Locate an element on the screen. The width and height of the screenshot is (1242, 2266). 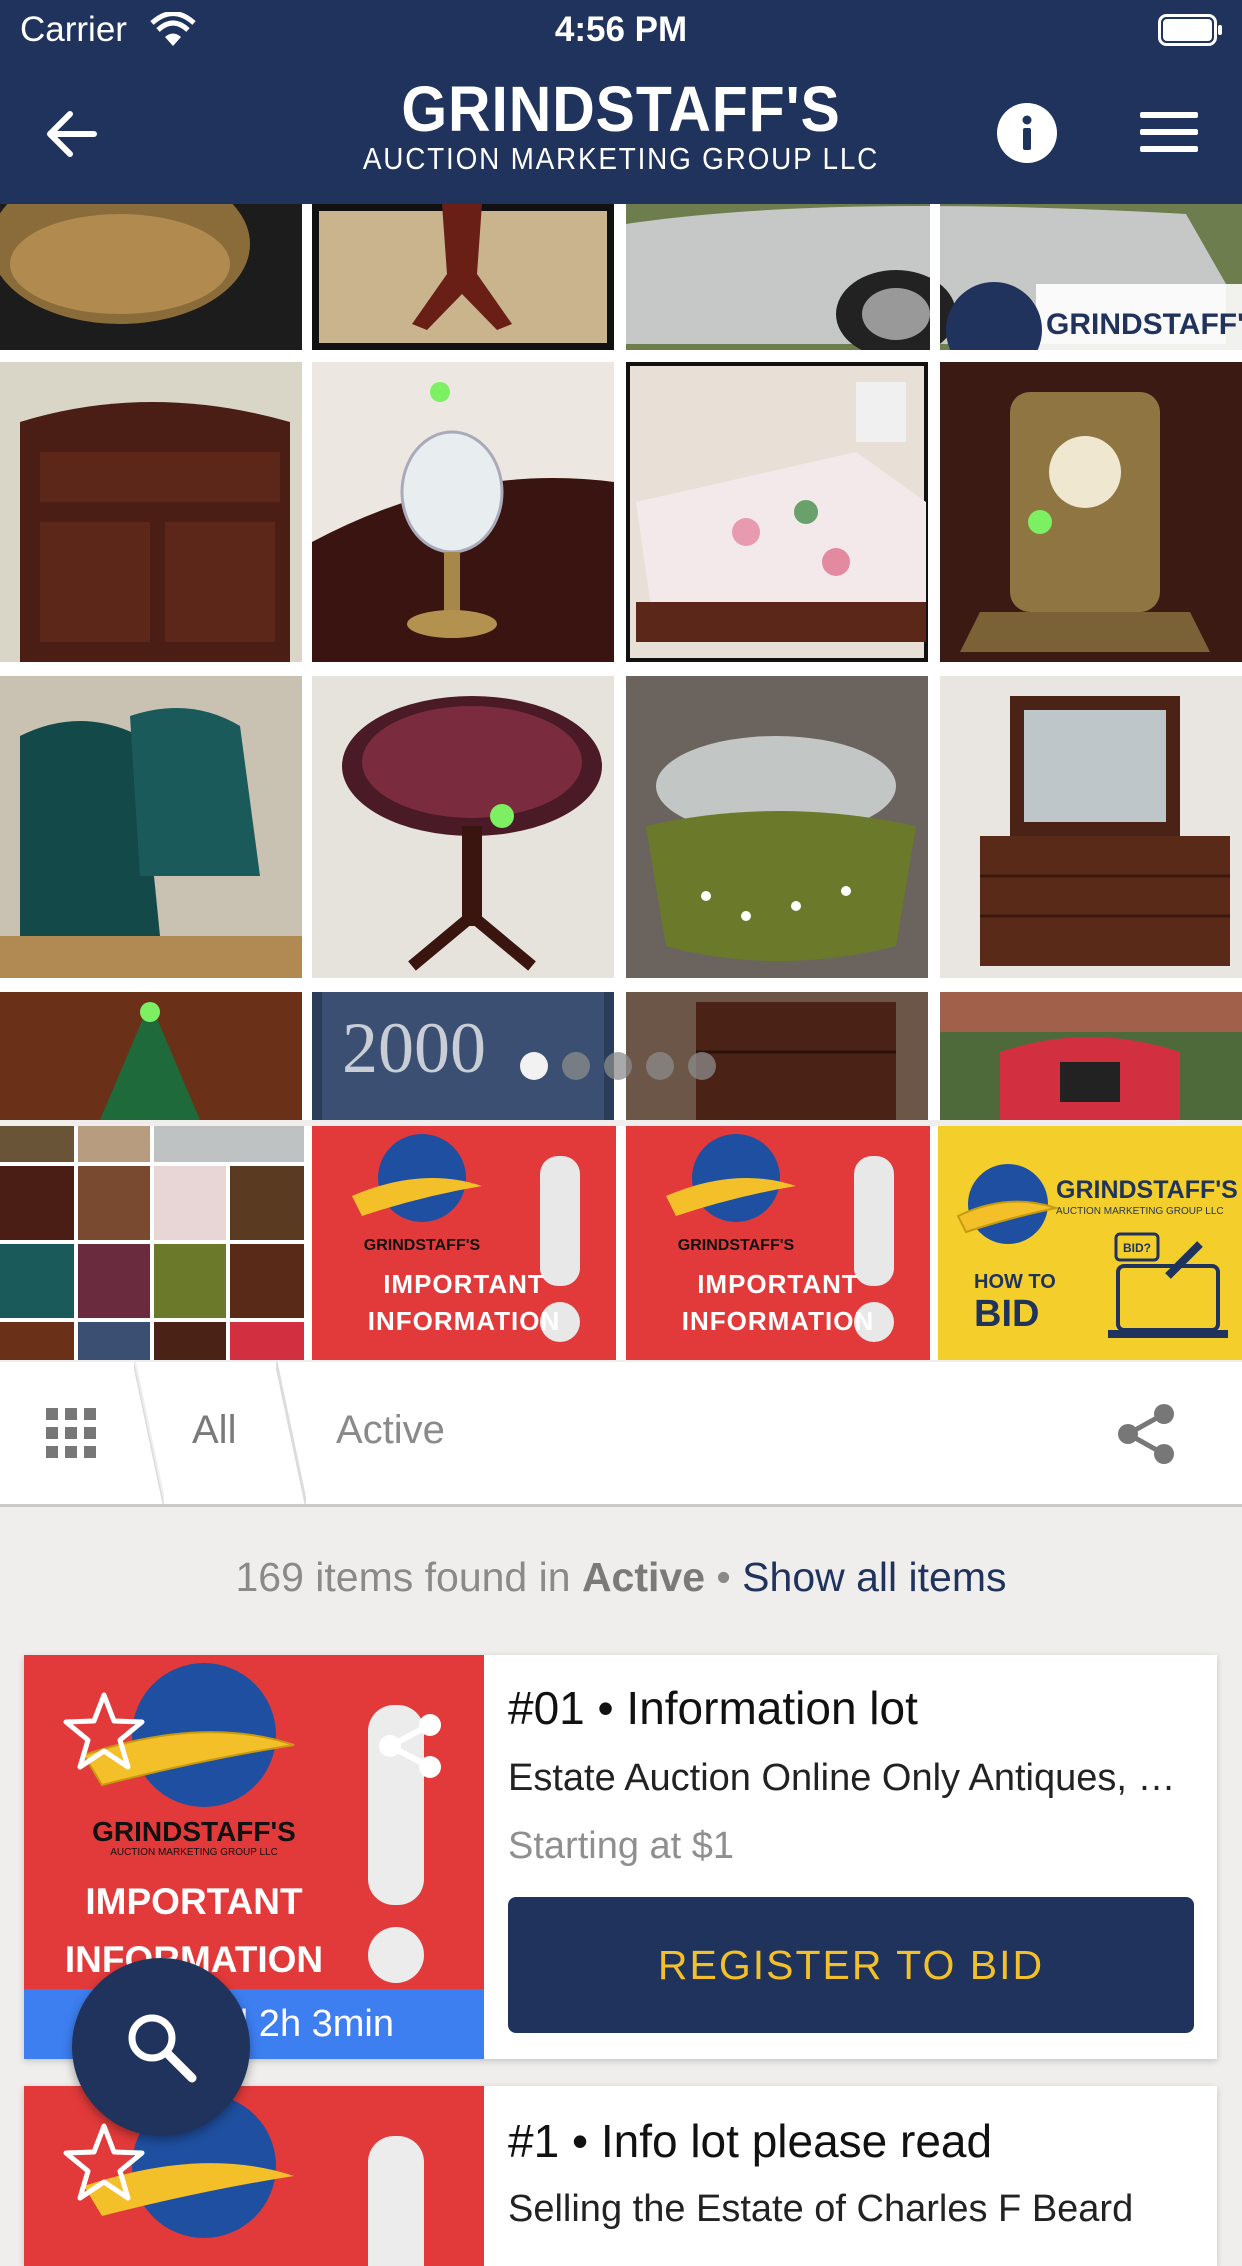
thumbnail-collage is located at coordinates (152, 1243).